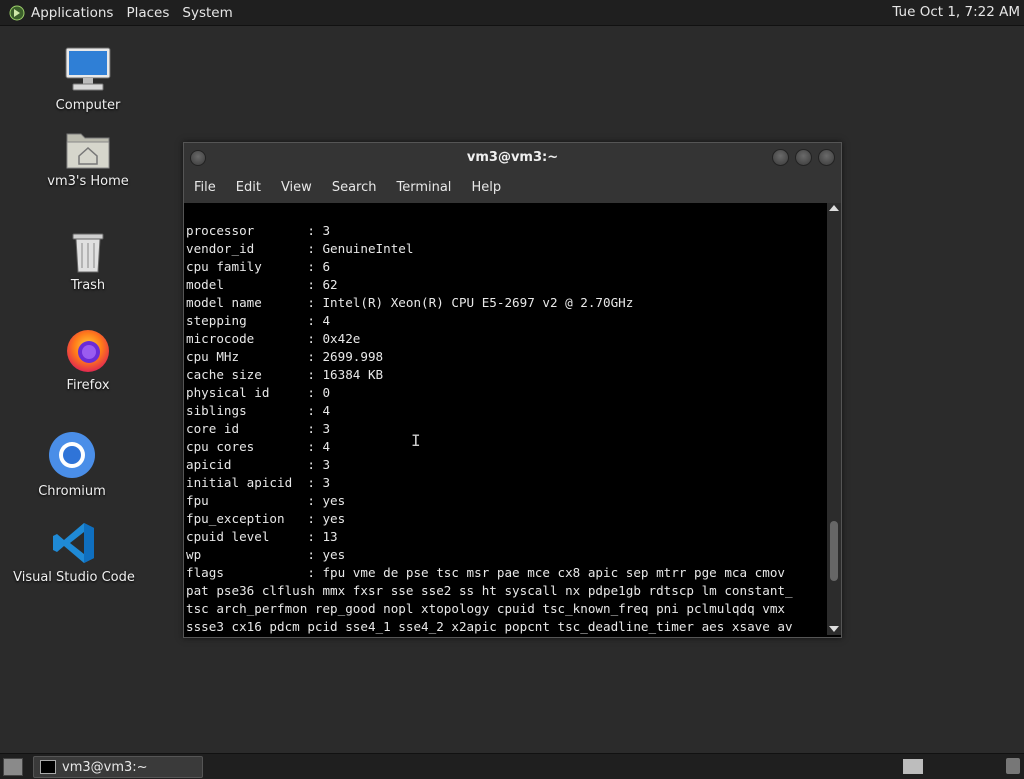 Image resolution: width=1024 pixels, height=779 pixels. I want to click on bottom-panel: vm3@vm3:~, so click(512, 766).